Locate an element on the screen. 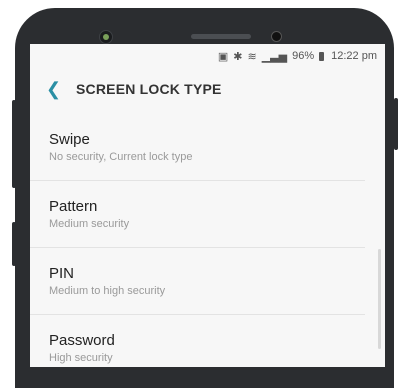 The height and width of the screenshot is (388, 403). option-title: Password is located at coordinates (82, 340).